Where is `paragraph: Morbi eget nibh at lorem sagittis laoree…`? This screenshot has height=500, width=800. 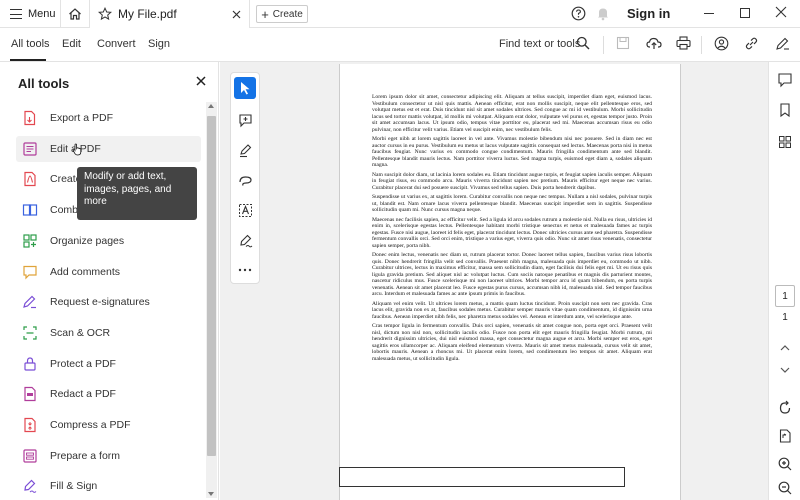 paragraph: Morbi eget nibh at lorem sagittis laoree… is located at coordinates (512, 152).